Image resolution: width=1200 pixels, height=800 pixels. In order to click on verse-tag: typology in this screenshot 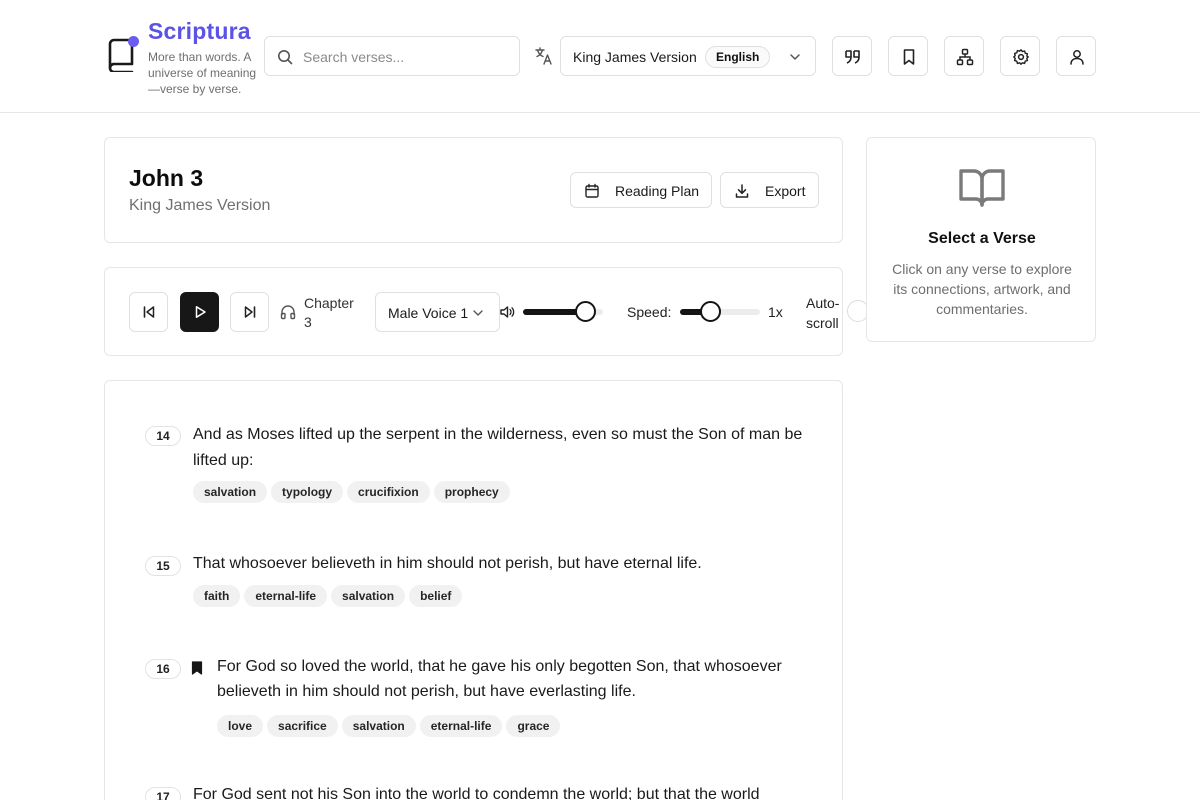, I will do `click(307, 492)`.